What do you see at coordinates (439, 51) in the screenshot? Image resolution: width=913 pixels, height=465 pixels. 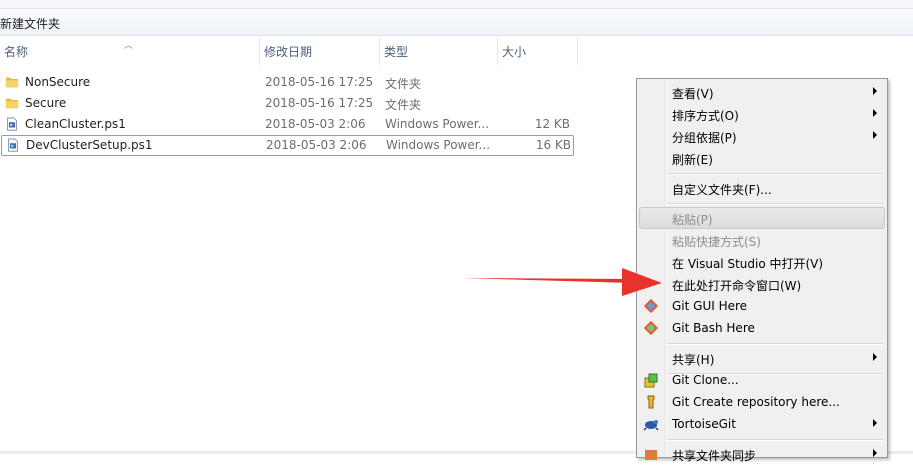 I see `column-header-type: 类型` at bounding box center [439, 51].